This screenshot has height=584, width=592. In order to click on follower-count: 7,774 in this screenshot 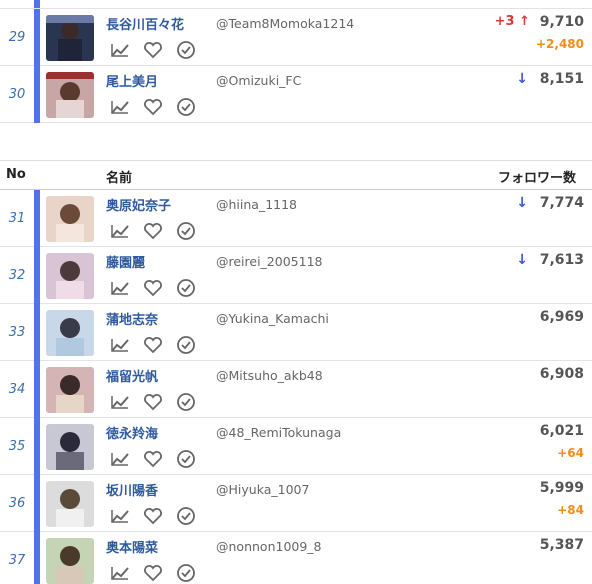, I will do `click(561, 203)`.